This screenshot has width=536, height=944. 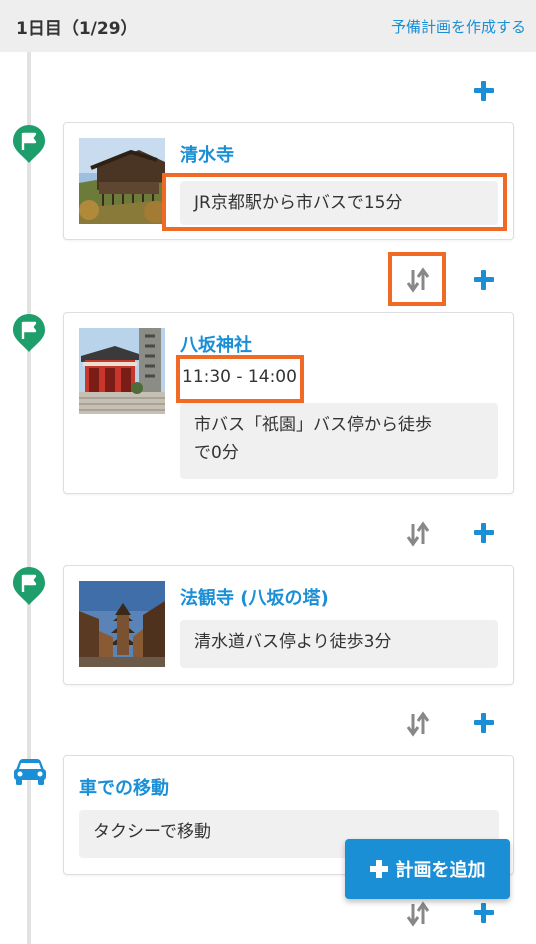 What do you see at coordinates (29, 498) in the screenshot?
I see `timeline-line` at bounding box center [29, 498].